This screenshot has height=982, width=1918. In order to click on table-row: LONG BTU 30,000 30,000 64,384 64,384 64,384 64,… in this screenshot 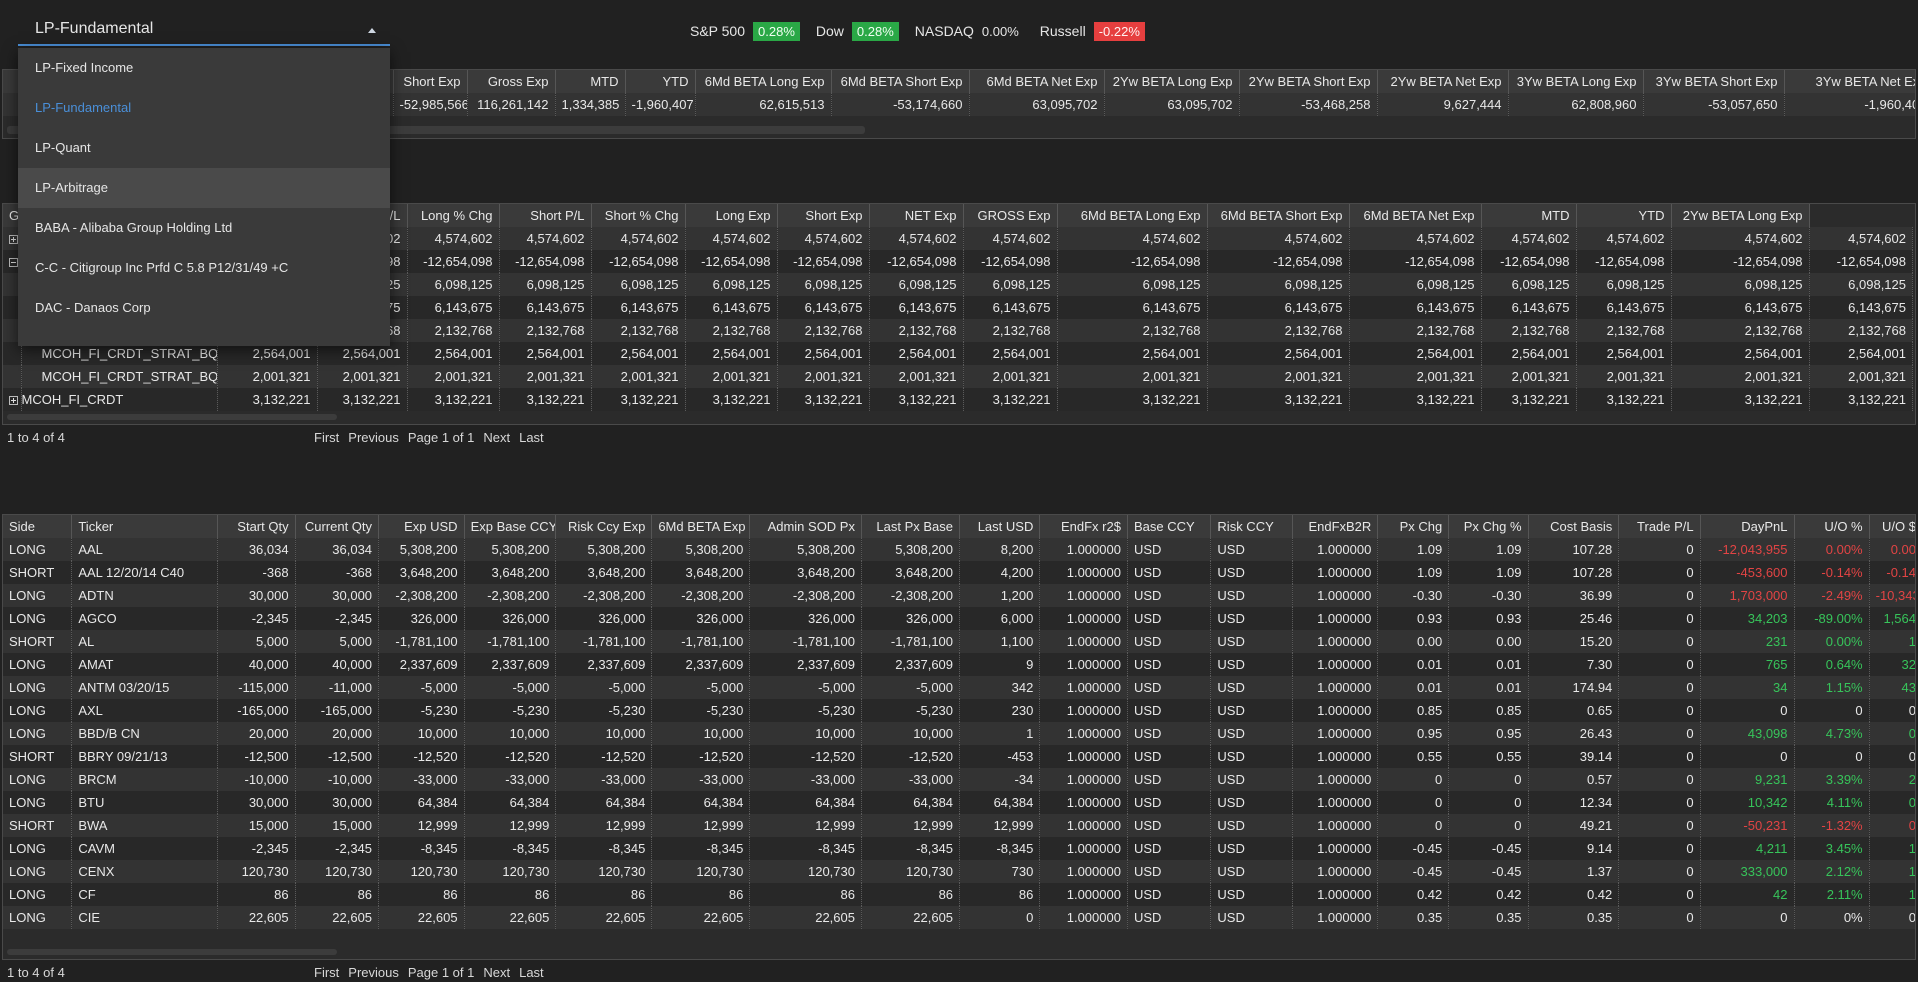, I will do `click(959, 802)`.